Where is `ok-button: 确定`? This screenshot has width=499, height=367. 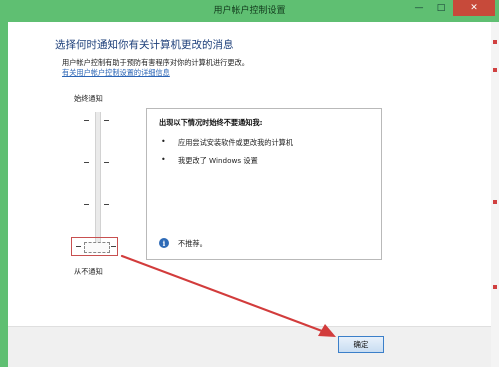
ok-button: 确定 is located at coordinates (361, 344).